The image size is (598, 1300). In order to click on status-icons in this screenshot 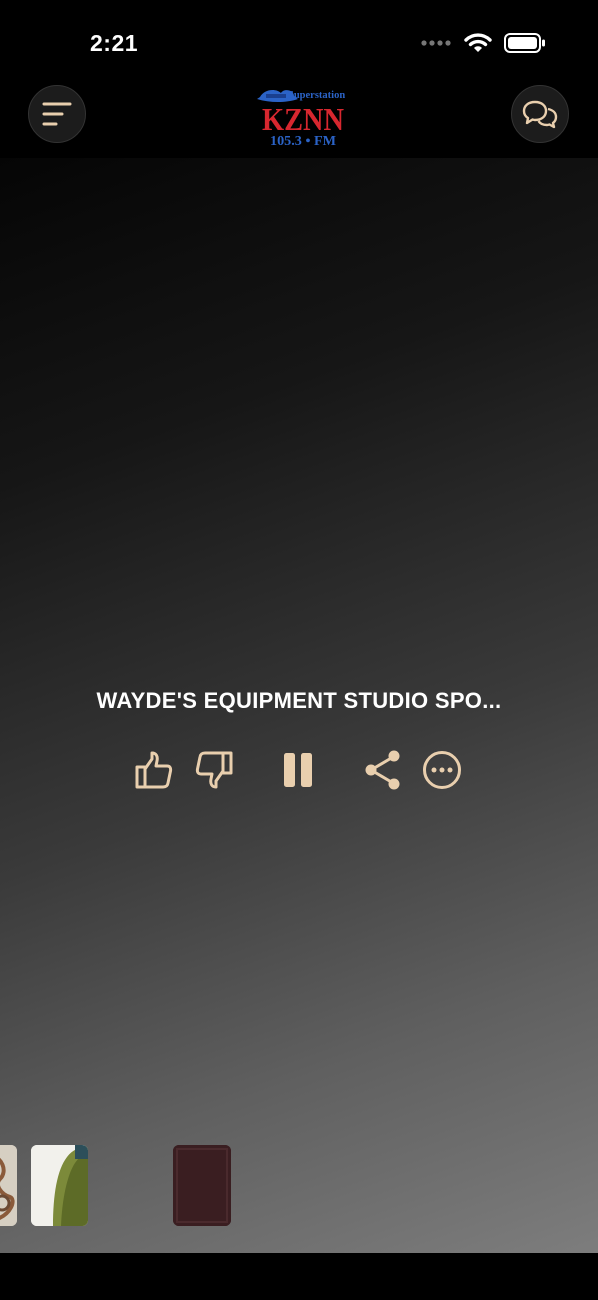, I will do `click(483, 43)`.